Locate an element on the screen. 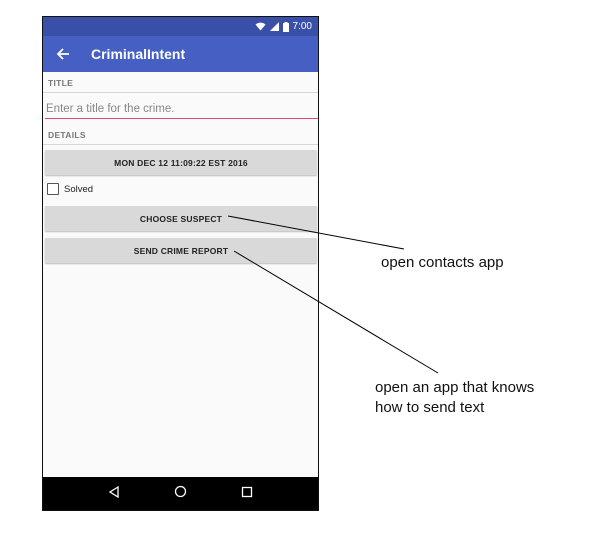  annotation-send-text-line2: how to send text is located at coordinates (430, 407).